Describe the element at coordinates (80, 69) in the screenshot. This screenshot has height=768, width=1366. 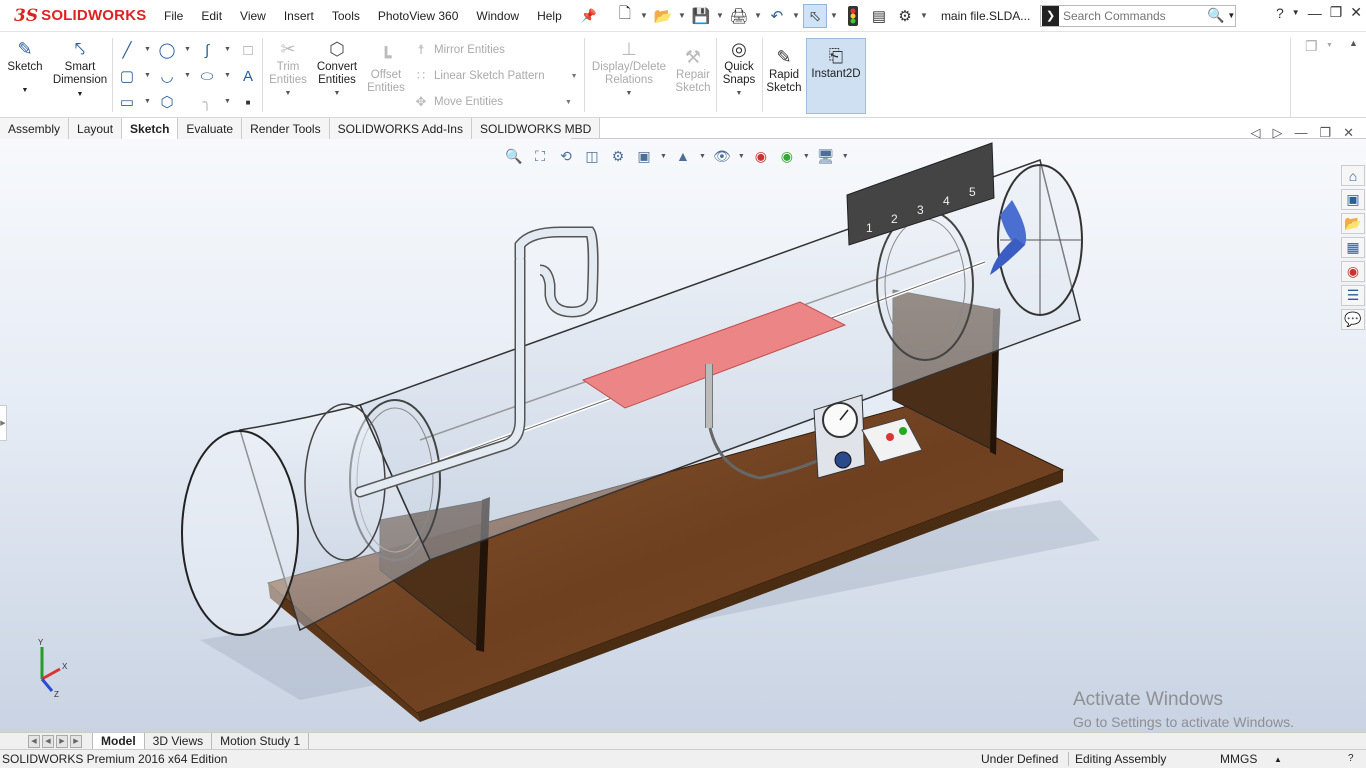
I see `smart-dimension-button: ⤣ Smart Dimension ▼` at that location.